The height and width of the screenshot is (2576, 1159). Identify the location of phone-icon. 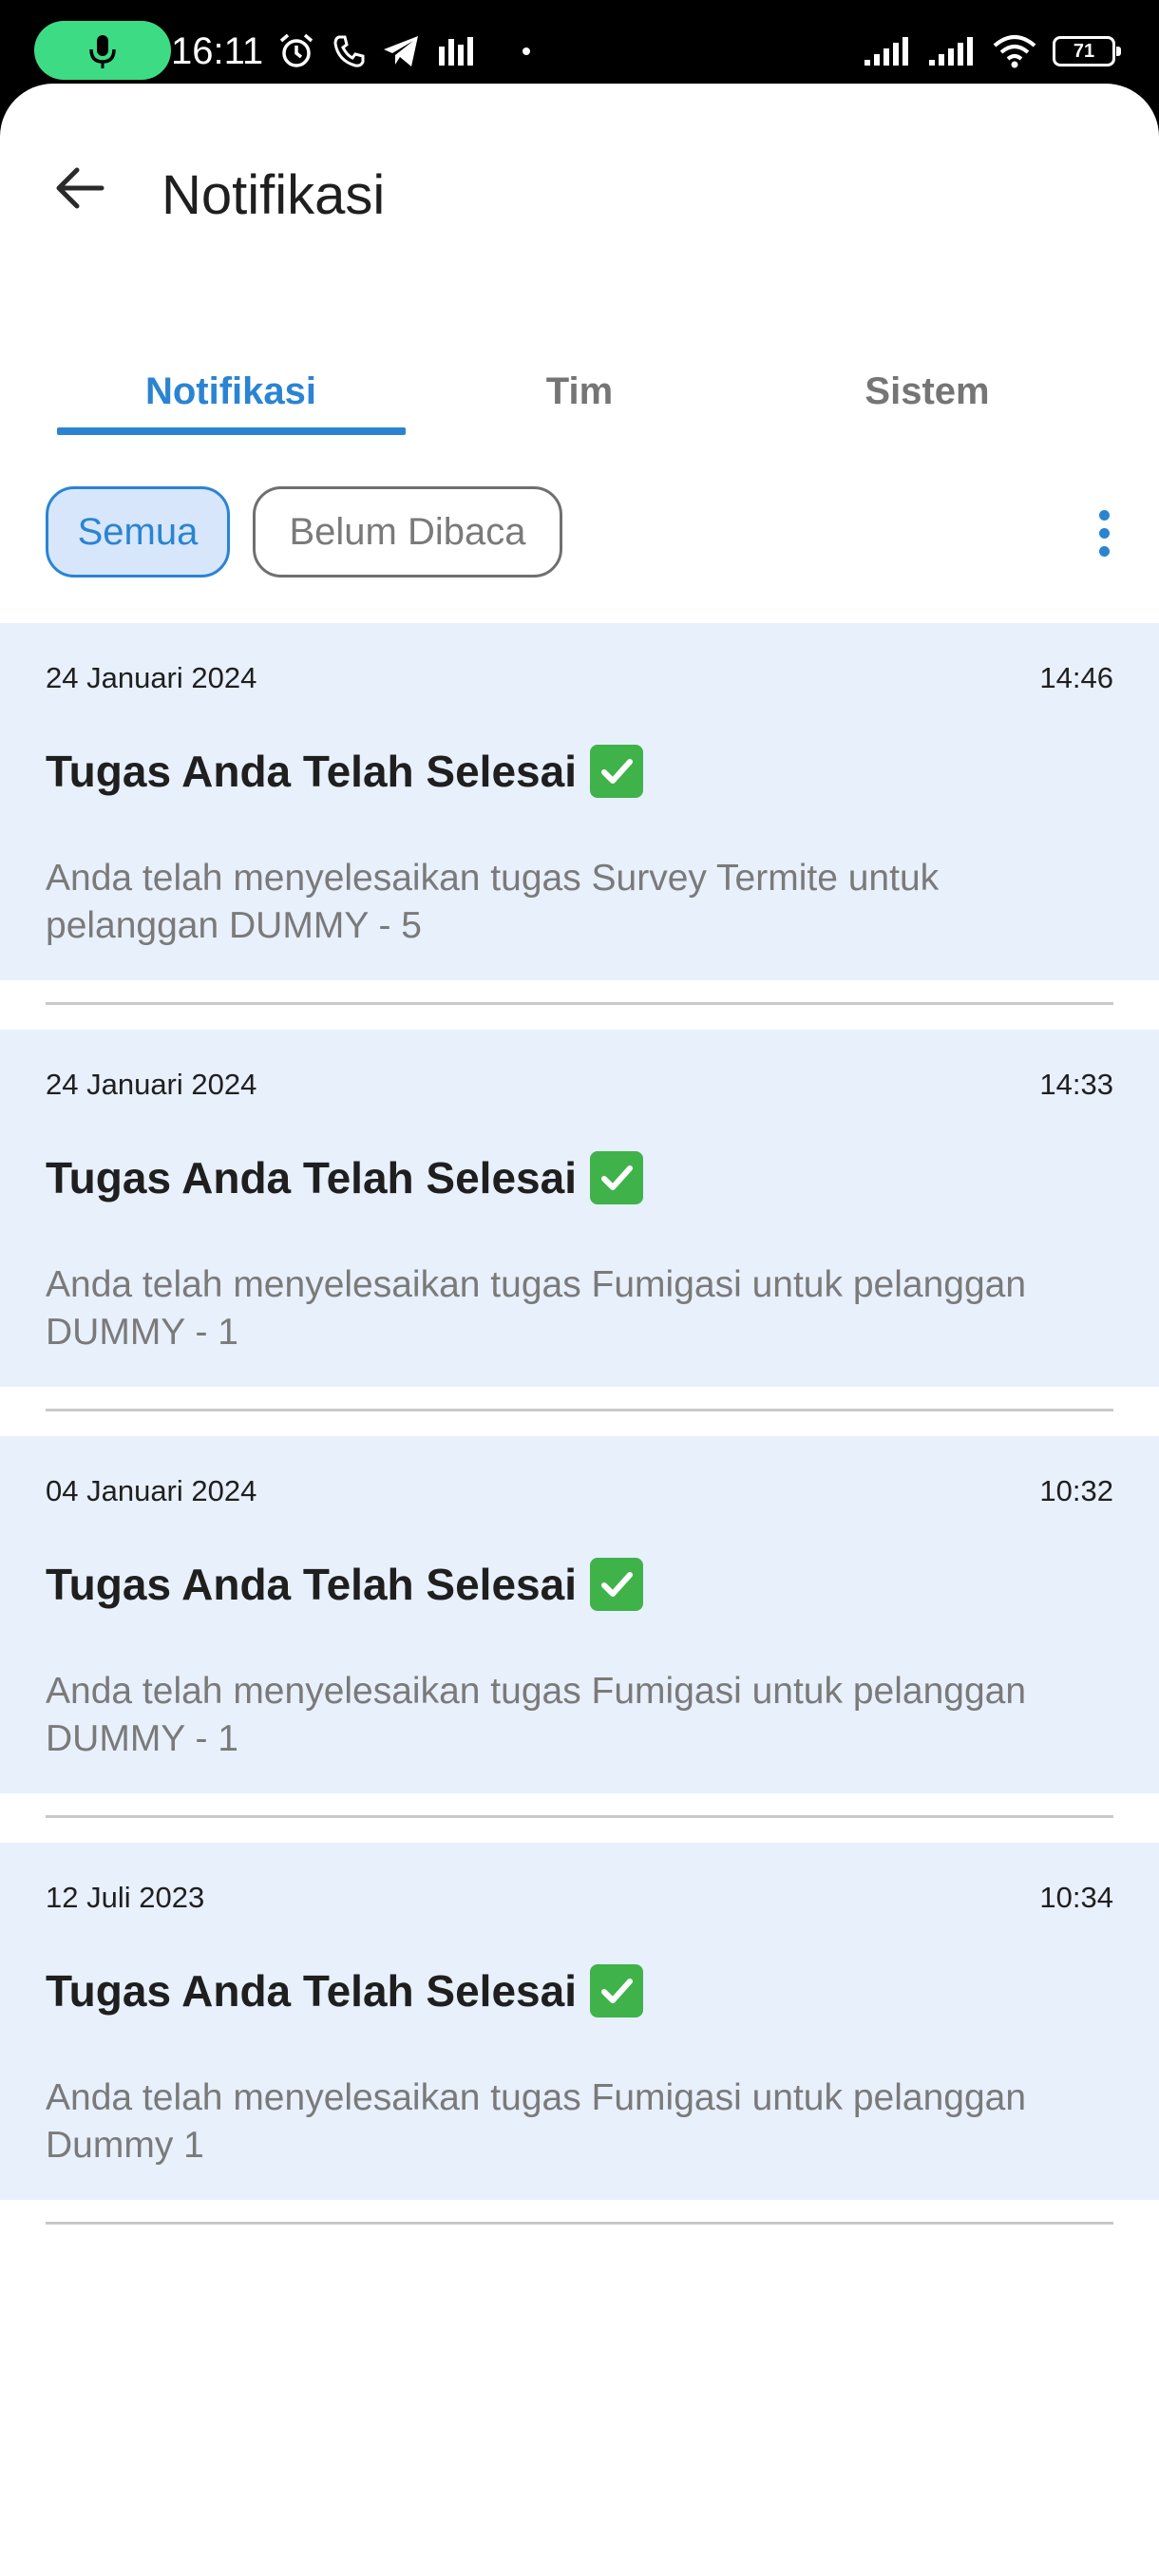
(349, 51).